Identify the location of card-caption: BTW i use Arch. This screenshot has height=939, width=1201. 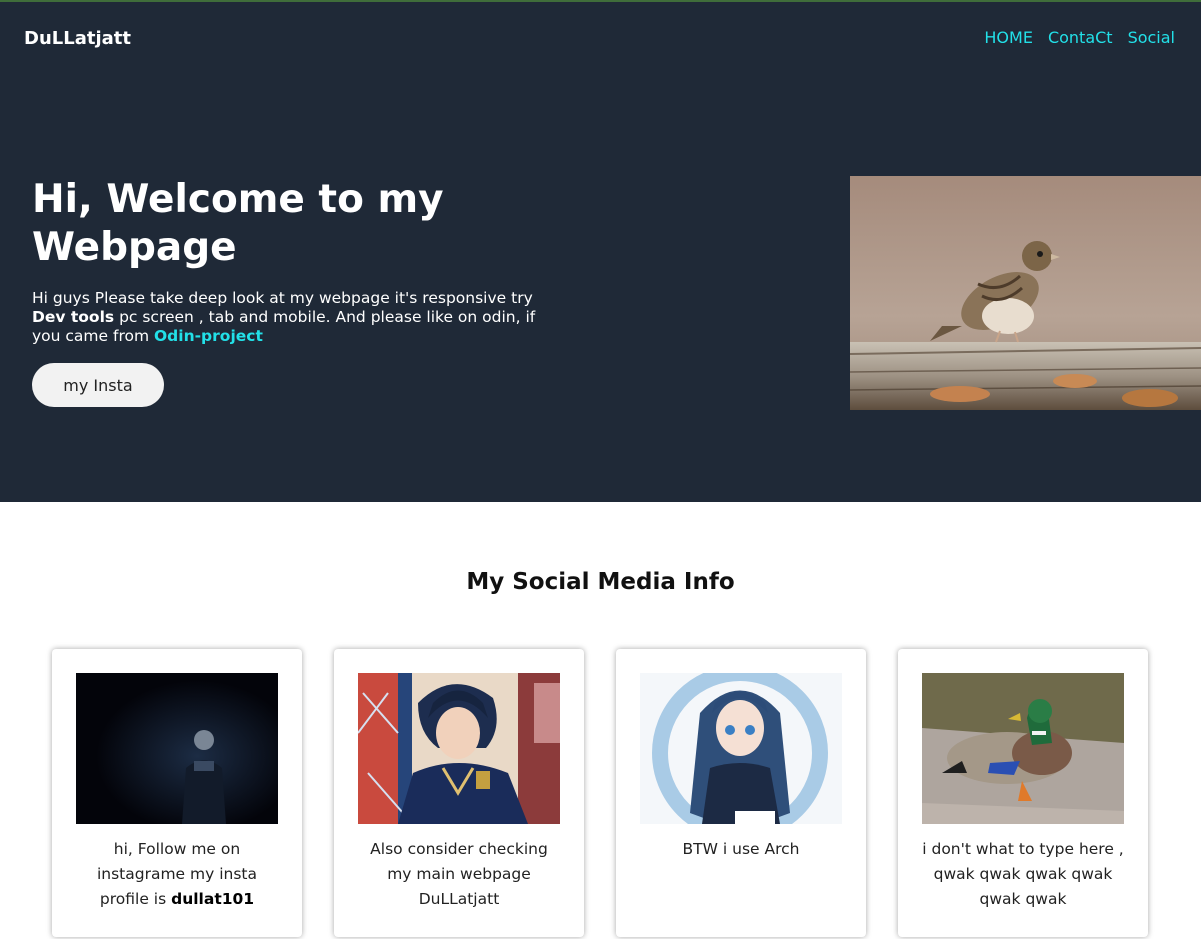
(741, 849).